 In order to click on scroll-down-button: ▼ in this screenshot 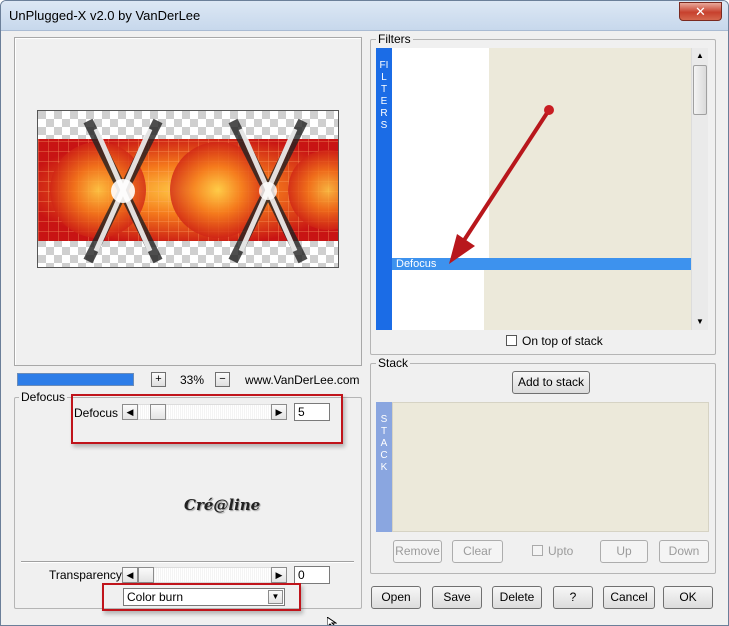, I will do `click(700, 322)`.